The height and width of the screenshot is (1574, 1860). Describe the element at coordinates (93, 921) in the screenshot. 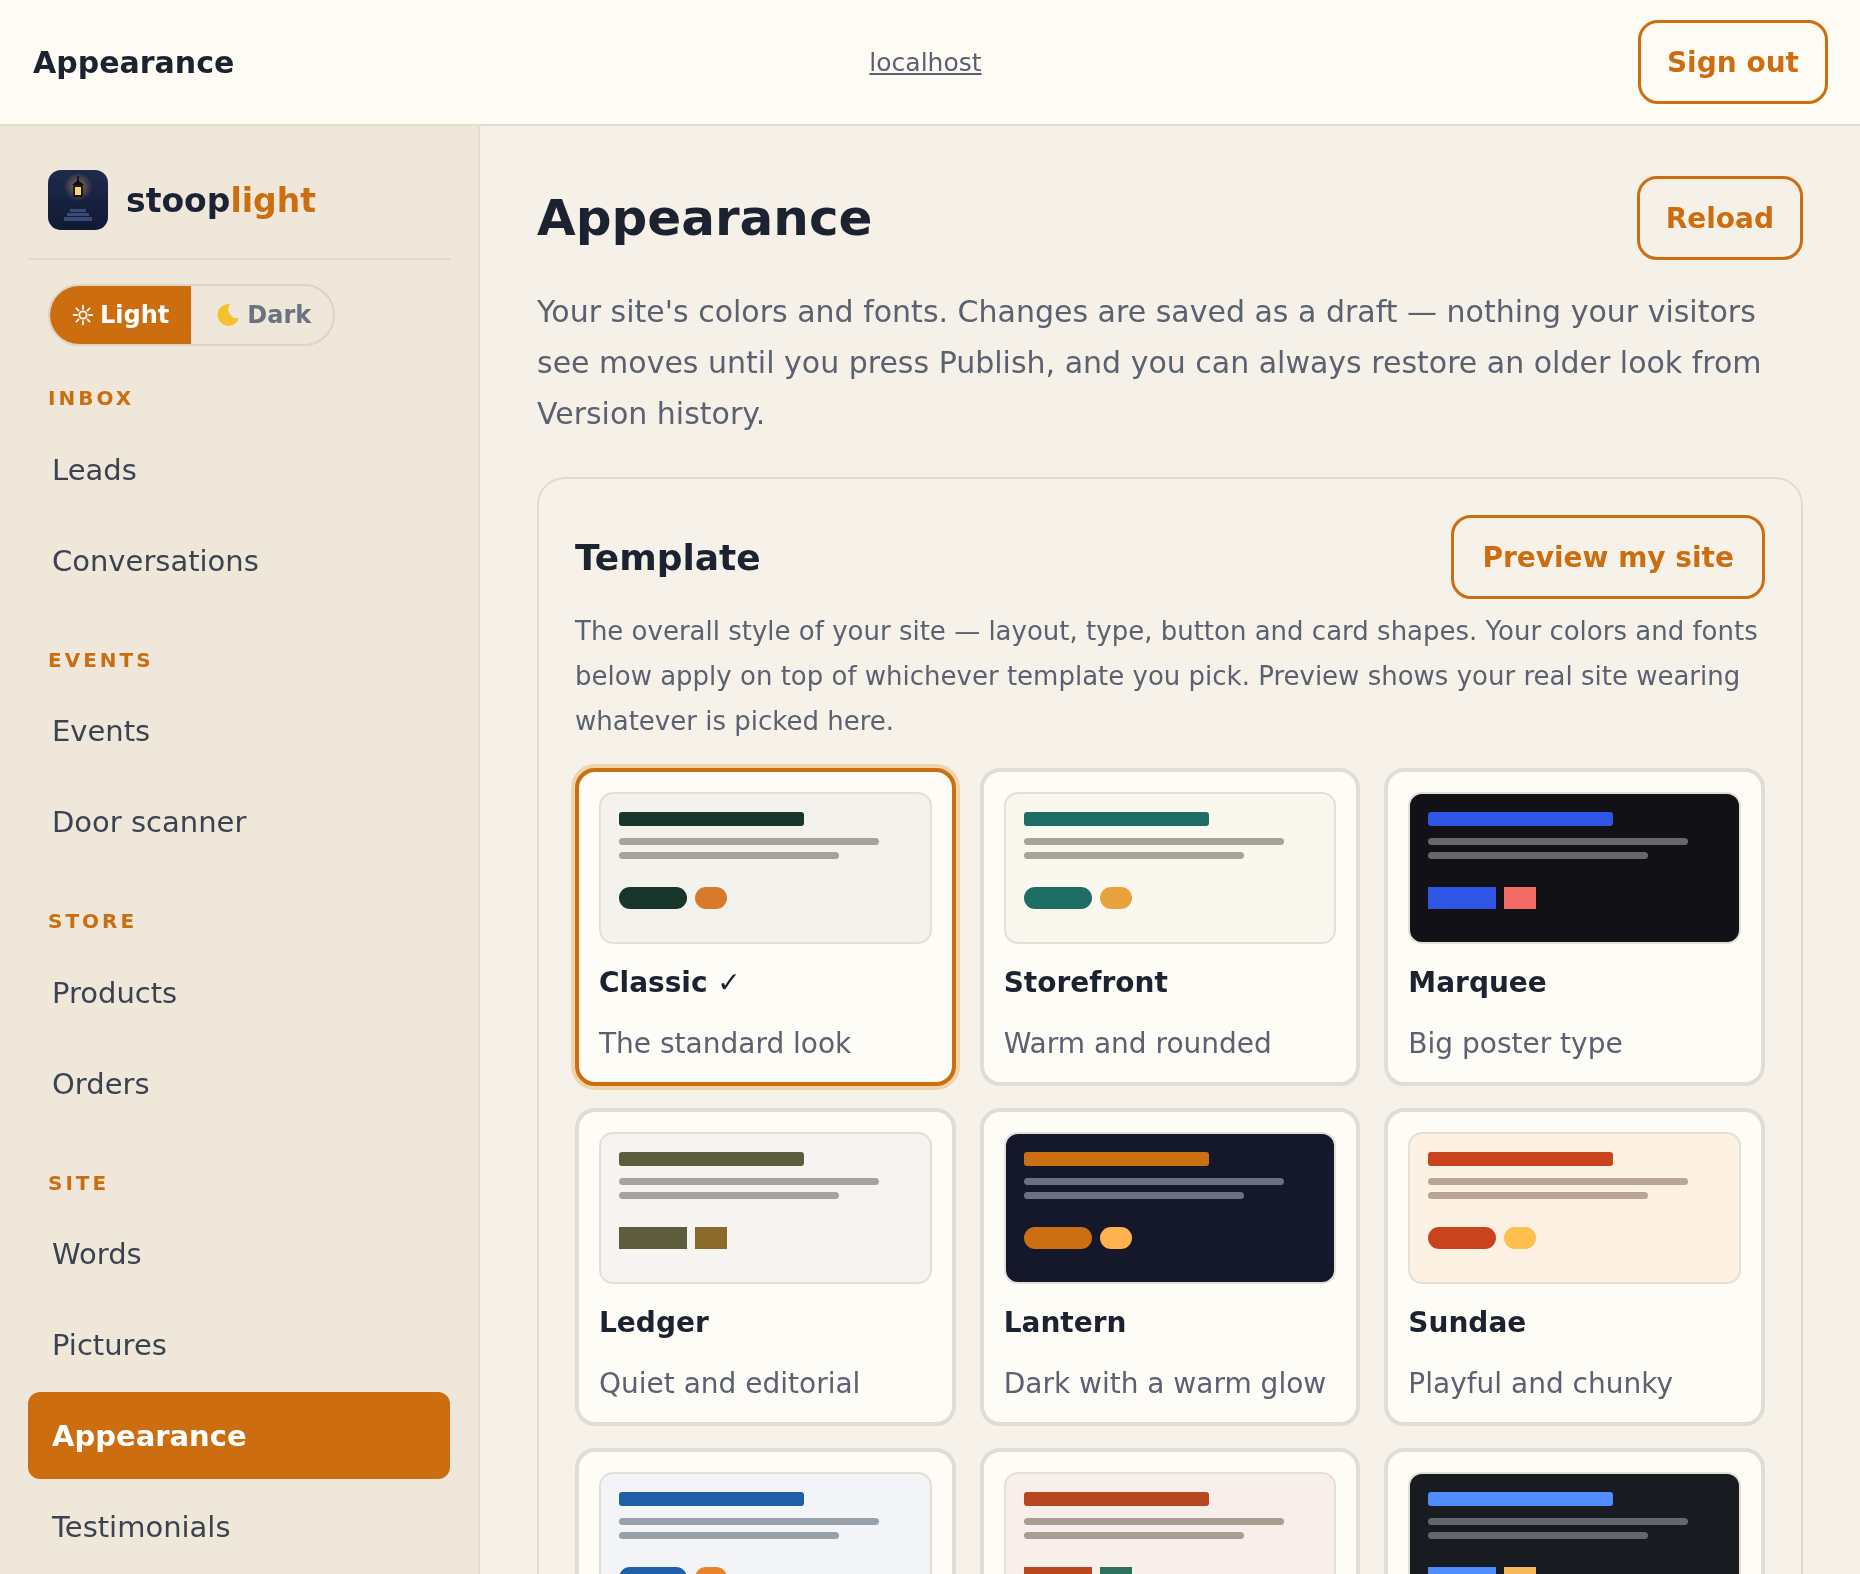

I see `nav-section-label: STORE` at that location.